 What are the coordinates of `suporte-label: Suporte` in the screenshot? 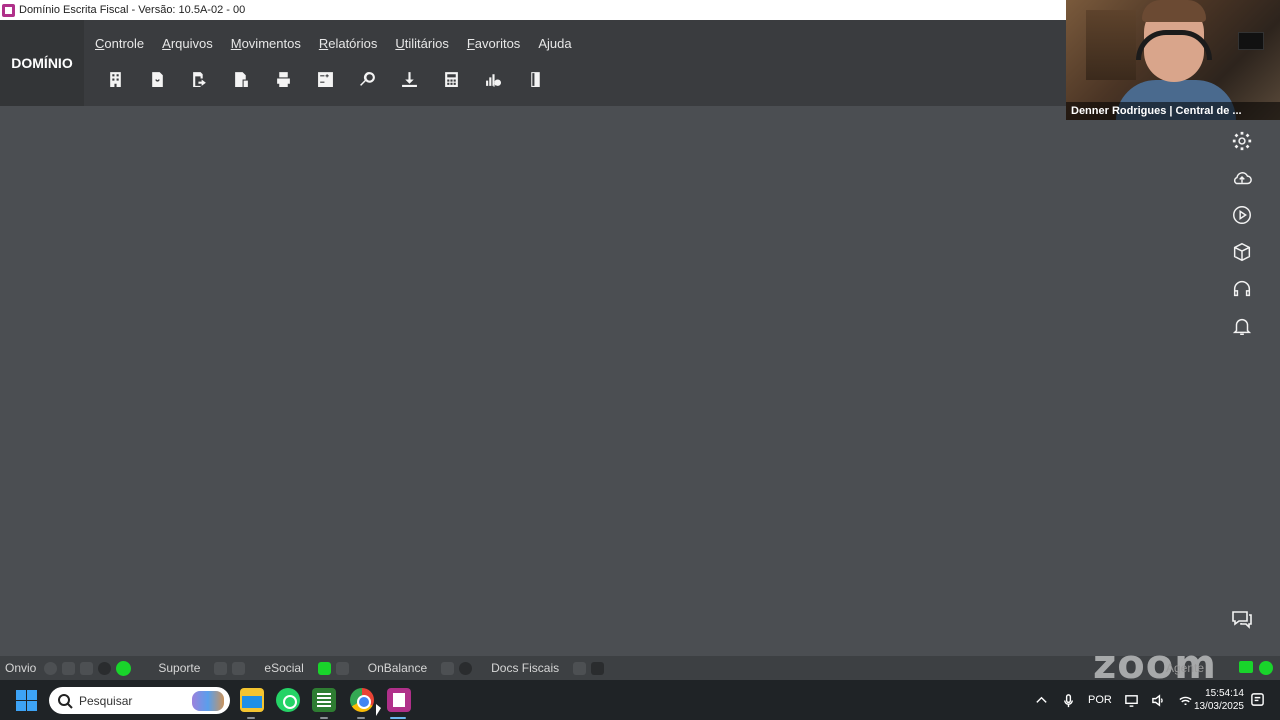 It's located at (179, 668).